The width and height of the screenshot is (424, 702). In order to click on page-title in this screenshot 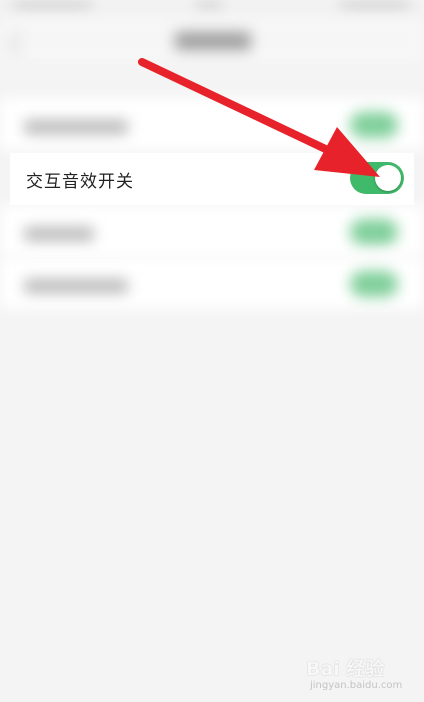, I will do `click(213, 41)`.